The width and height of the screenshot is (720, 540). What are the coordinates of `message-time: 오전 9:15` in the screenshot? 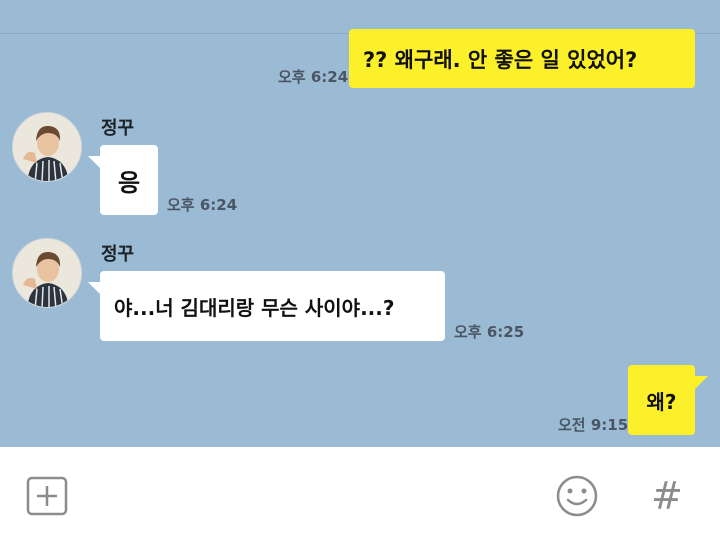 It's located at (593, 425).